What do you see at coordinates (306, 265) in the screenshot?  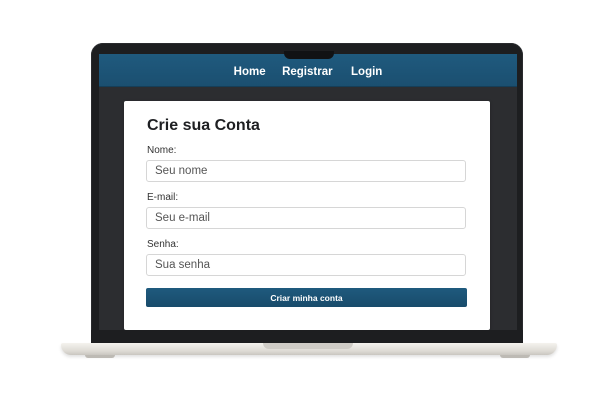 I see `password-input` at bounding box center [306, 265].